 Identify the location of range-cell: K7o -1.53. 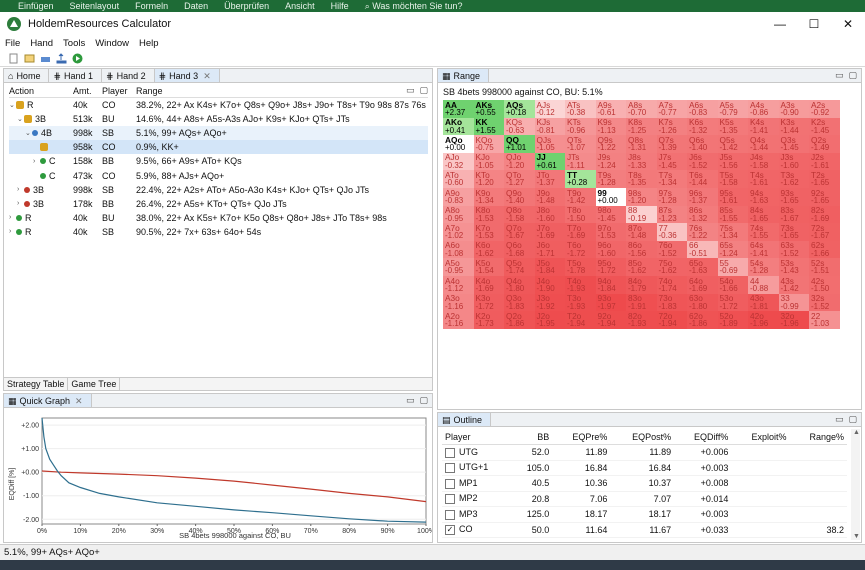
(488, 232).